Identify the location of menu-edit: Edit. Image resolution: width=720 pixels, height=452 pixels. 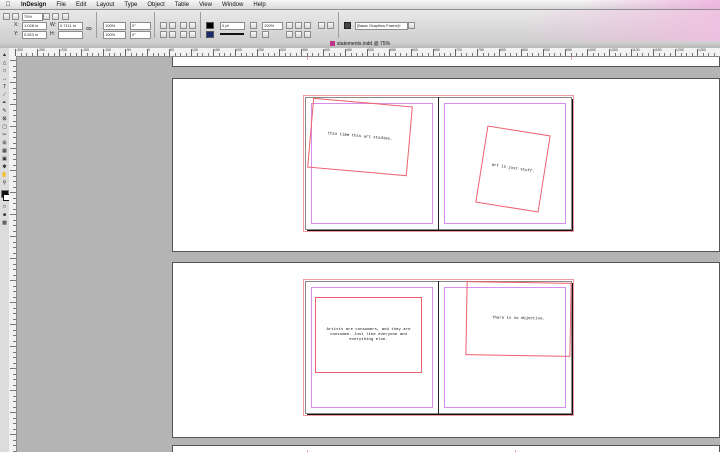
(81, 5).